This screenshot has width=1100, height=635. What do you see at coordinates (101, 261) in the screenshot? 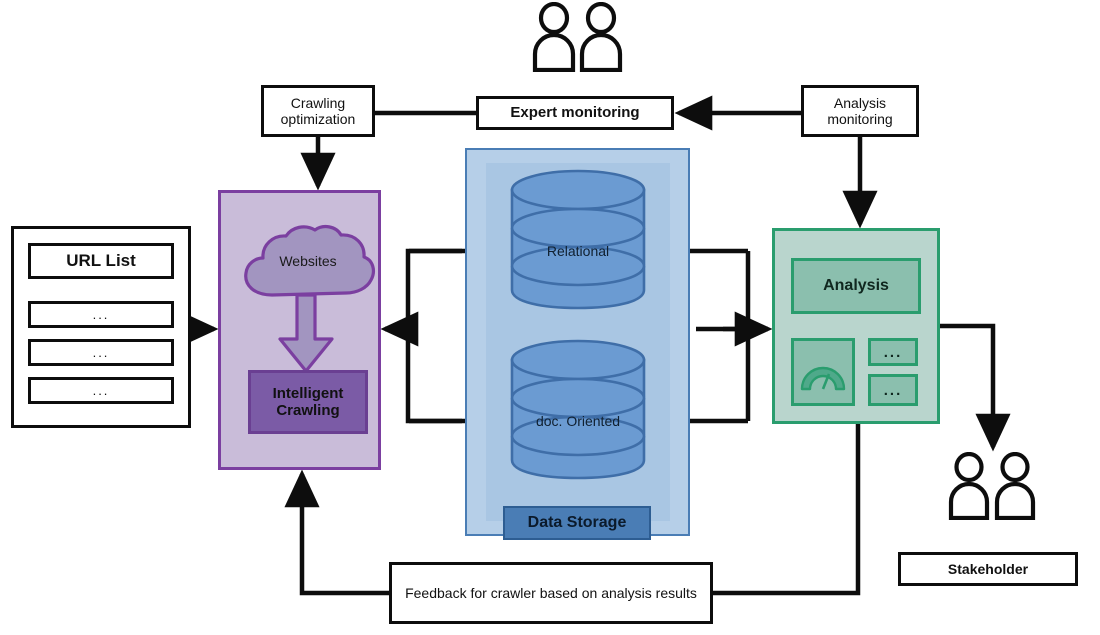
I see `url-list-header: URL List` at bounding box center [101, 261].